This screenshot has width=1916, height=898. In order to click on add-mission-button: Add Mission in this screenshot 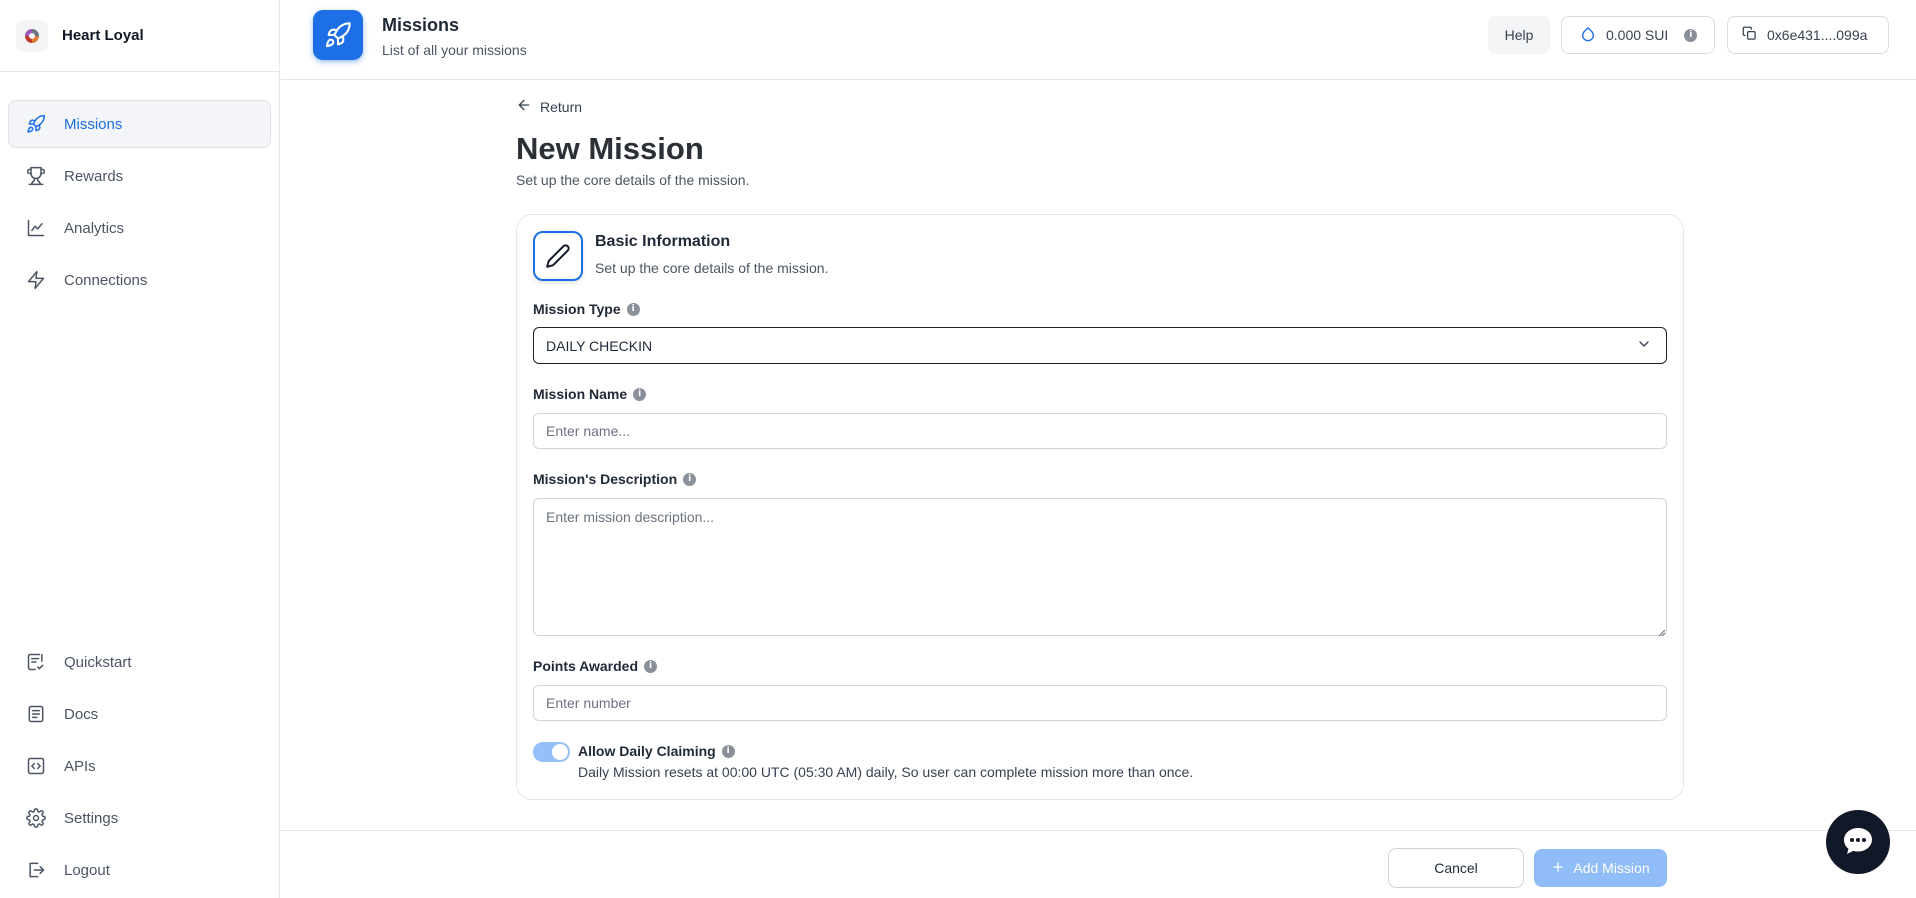, I will do `click(1600, 868)`.